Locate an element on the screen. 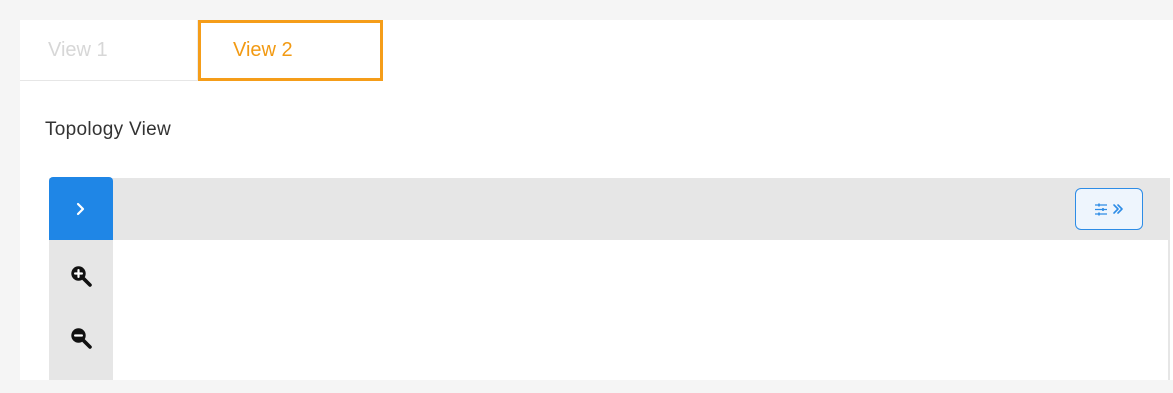  page-title: Topology View is located at coordinates (108, 129).